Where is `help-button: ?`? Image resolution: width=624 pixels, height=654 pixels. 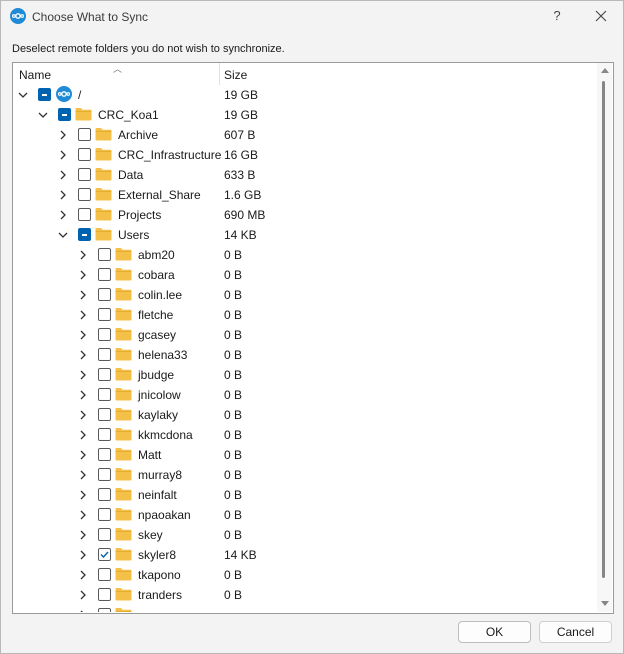
help-button: ? is located at coordinates (557, 16).